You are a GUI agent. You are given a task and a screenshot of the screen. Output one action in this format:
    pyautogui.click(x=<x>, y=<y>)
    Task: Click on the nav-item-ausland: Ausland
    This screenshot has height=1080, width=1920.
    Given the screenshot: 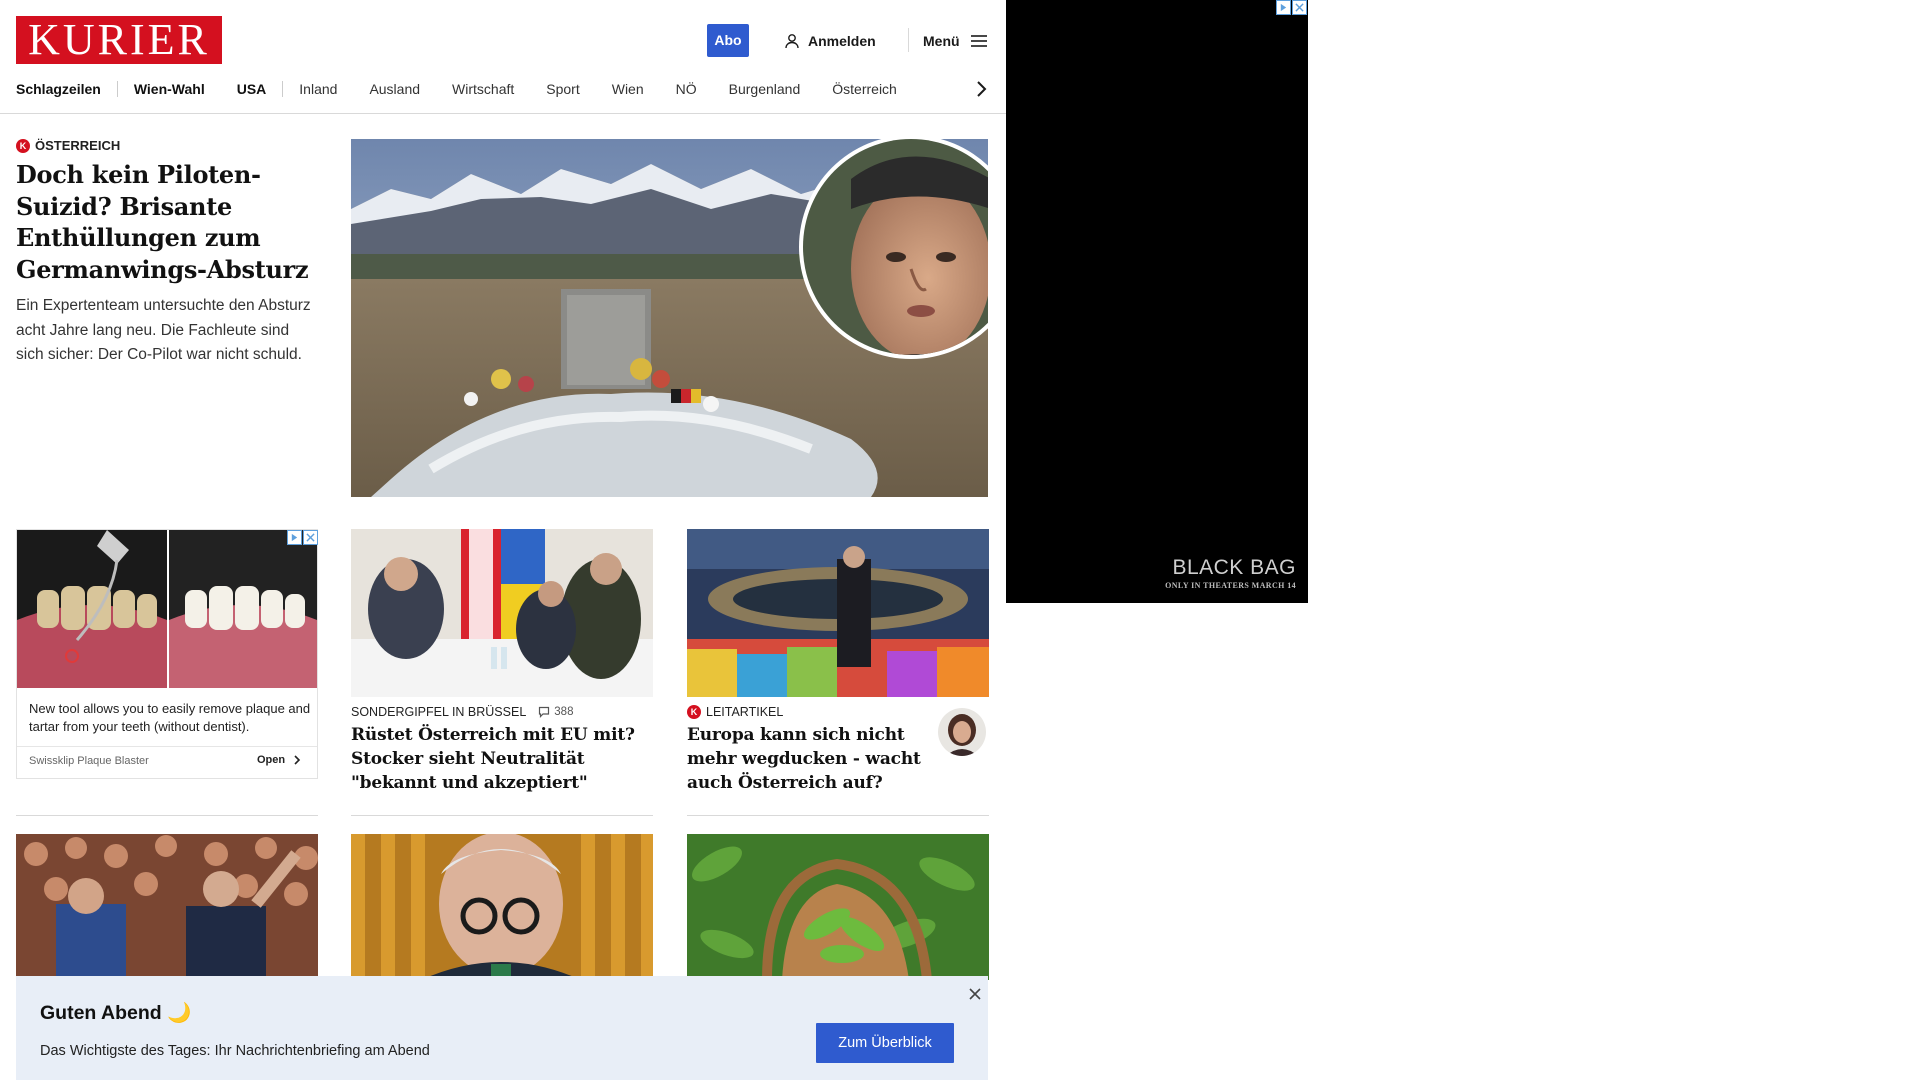 What is the action you would take?
    pyautogui.click(x=394, y=89)
    